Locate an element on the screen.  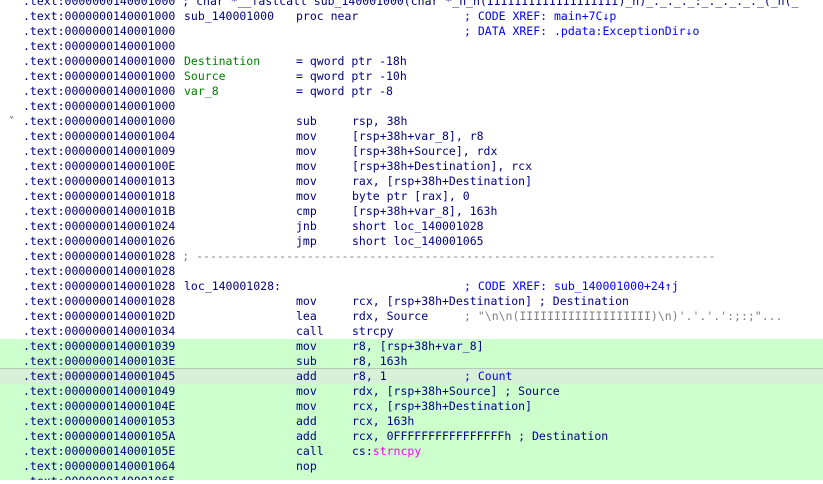
instruction-operands: strcpy is located at coordinates (373, 331).